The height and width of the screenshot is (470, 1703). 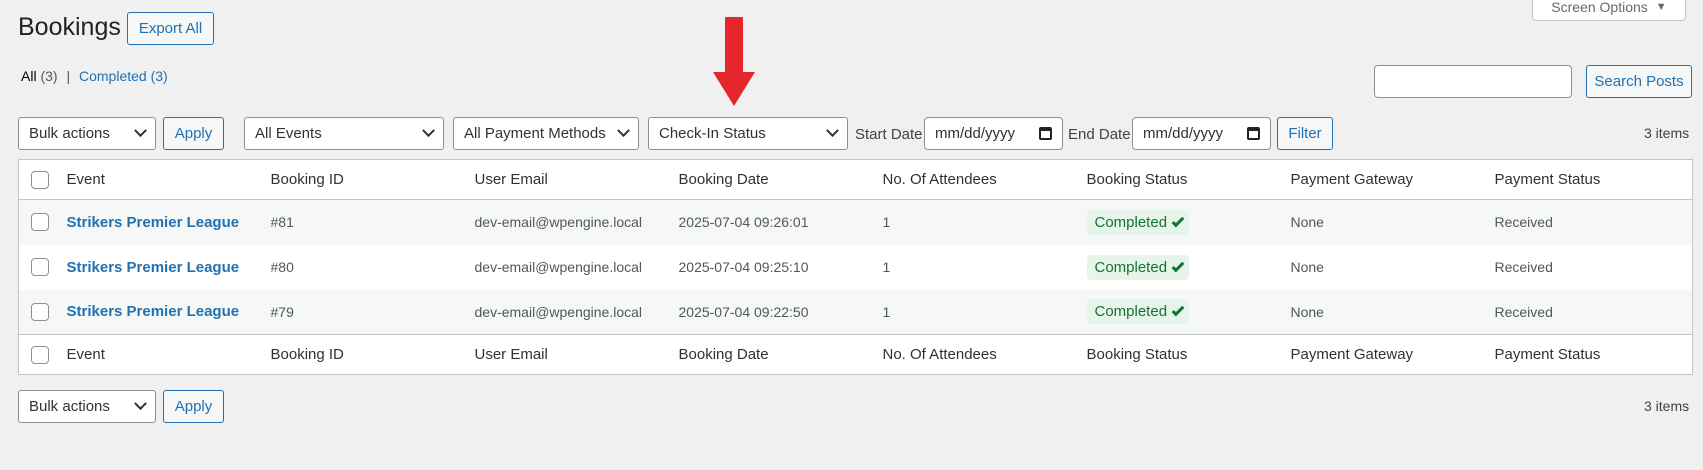 I want to click on bulk-actions-select: Bulk actions, so click(x=87, y=133).